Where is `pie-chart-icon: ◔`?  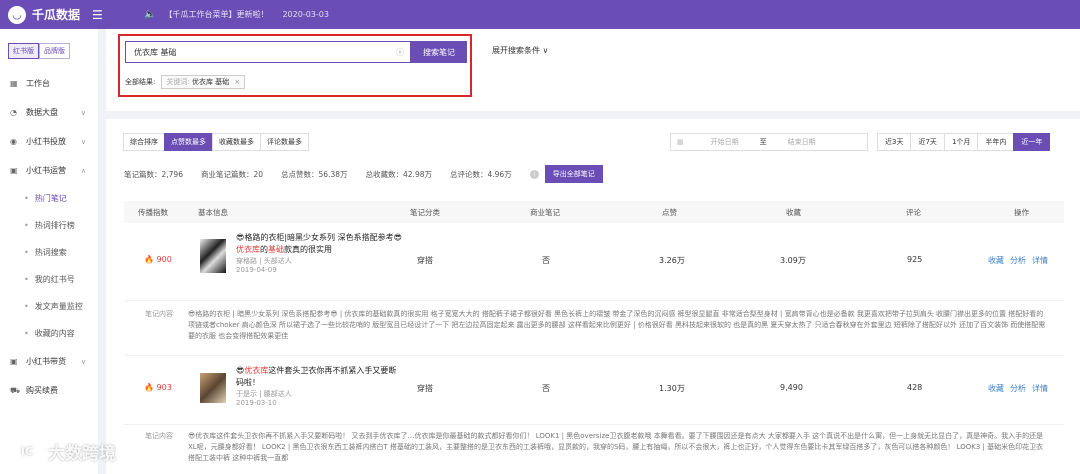
pie-chart-icon: ◔ is located at coordinates (13, 112).